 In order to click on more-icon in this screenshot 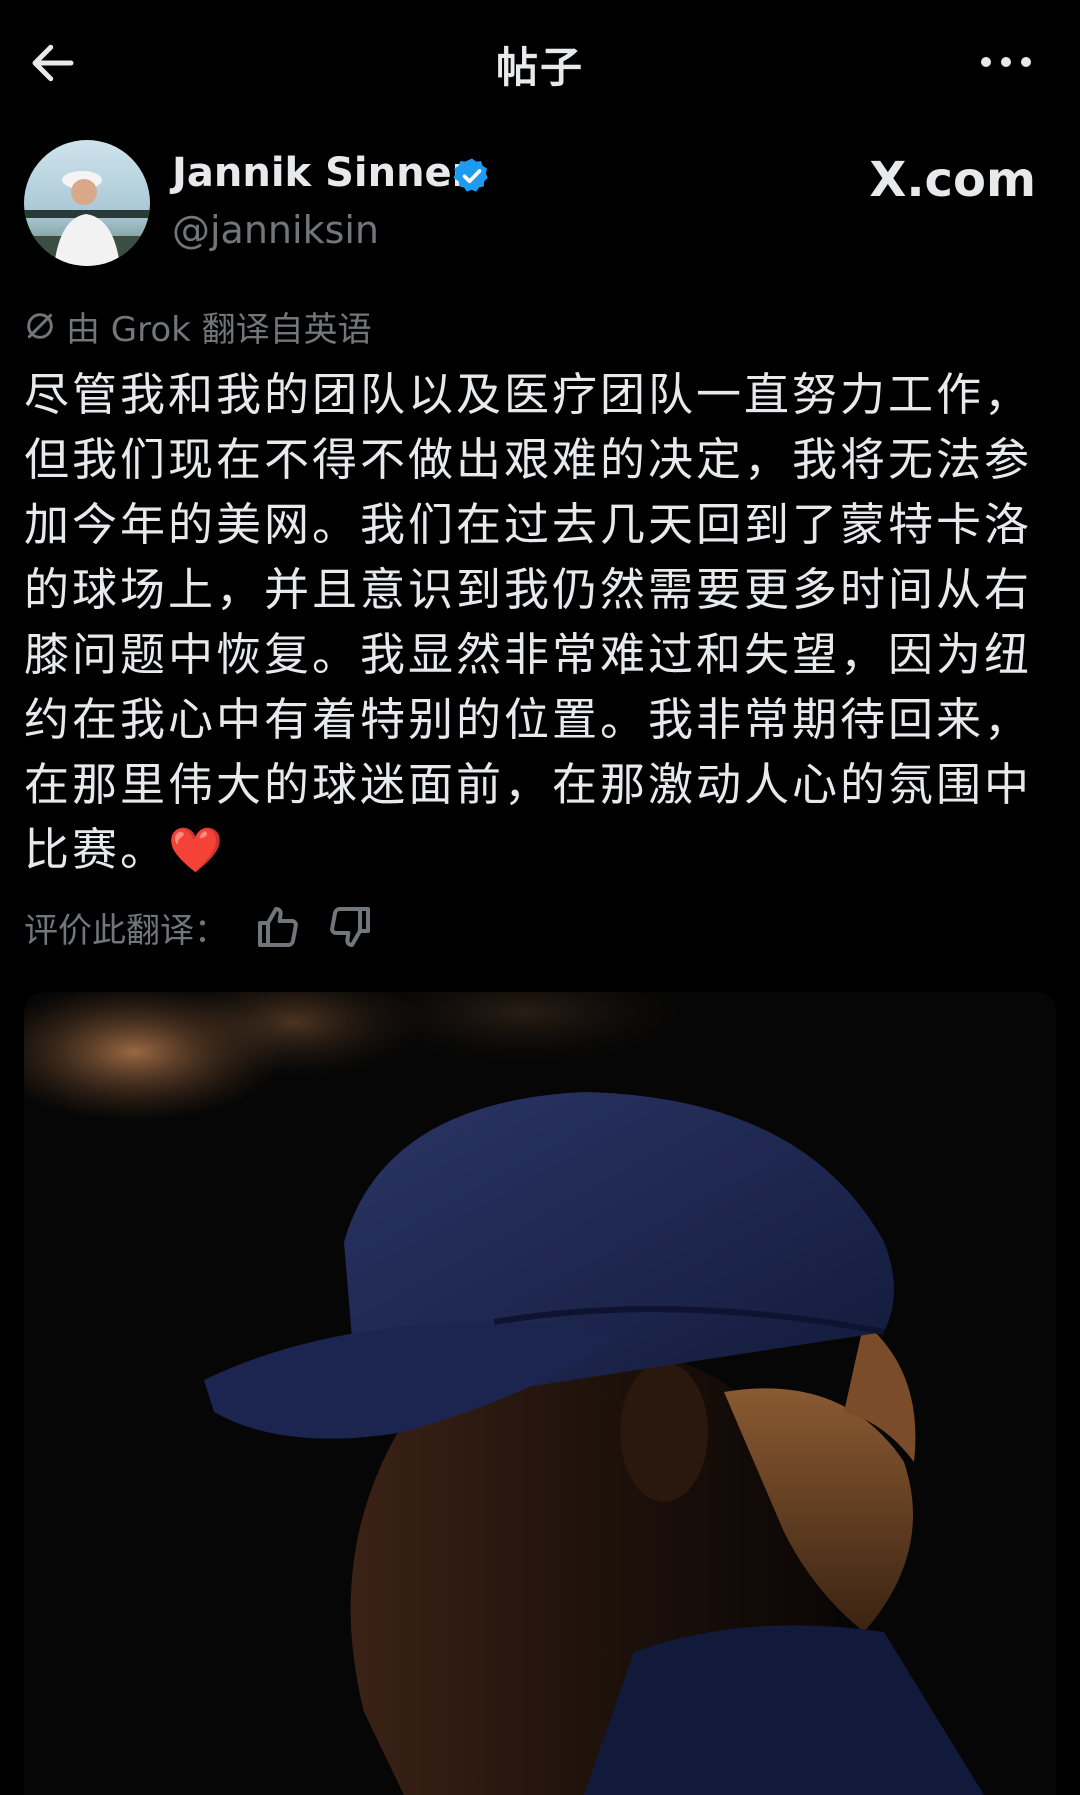, I will do `click(1006, 62)`.